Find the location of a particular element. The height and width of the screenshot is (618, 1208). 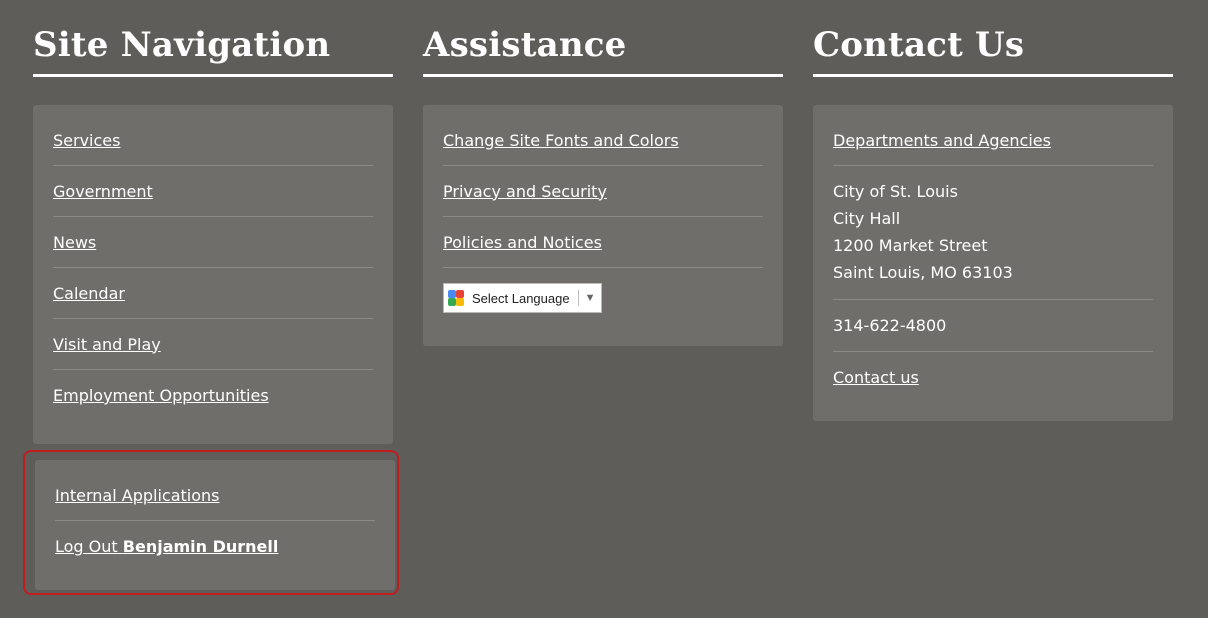

google-translate-icon is located at coordinates (456, 298).